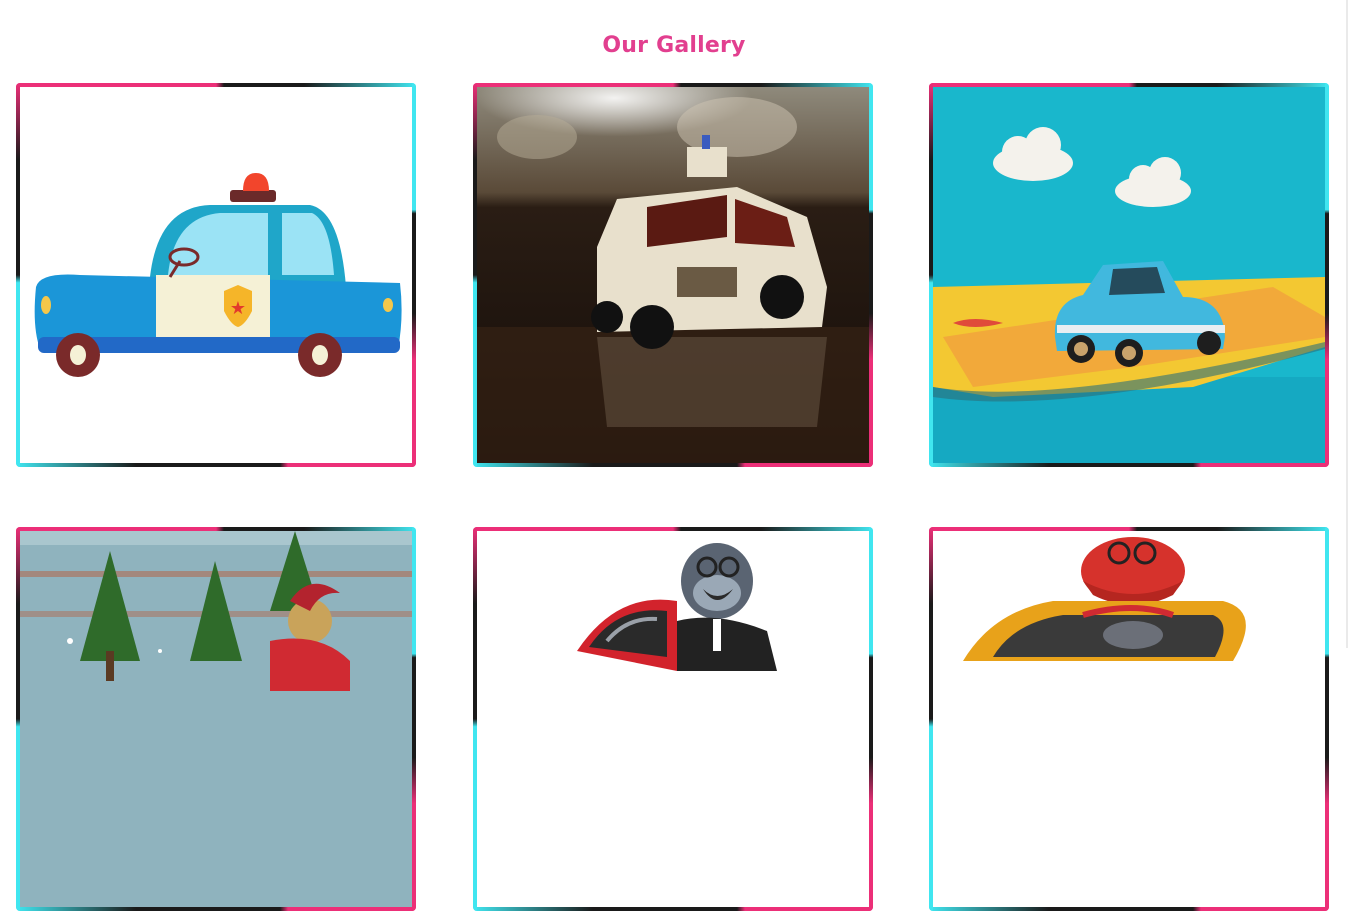  I want to click on gallery-item-toy-police-car, so click(673, 275).